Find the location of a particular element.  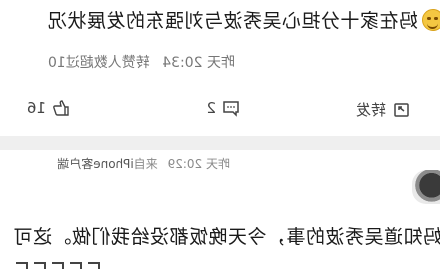

post-meta: 昨天 20:34 转赞人数超过10 is located at coordinates (141, 62).